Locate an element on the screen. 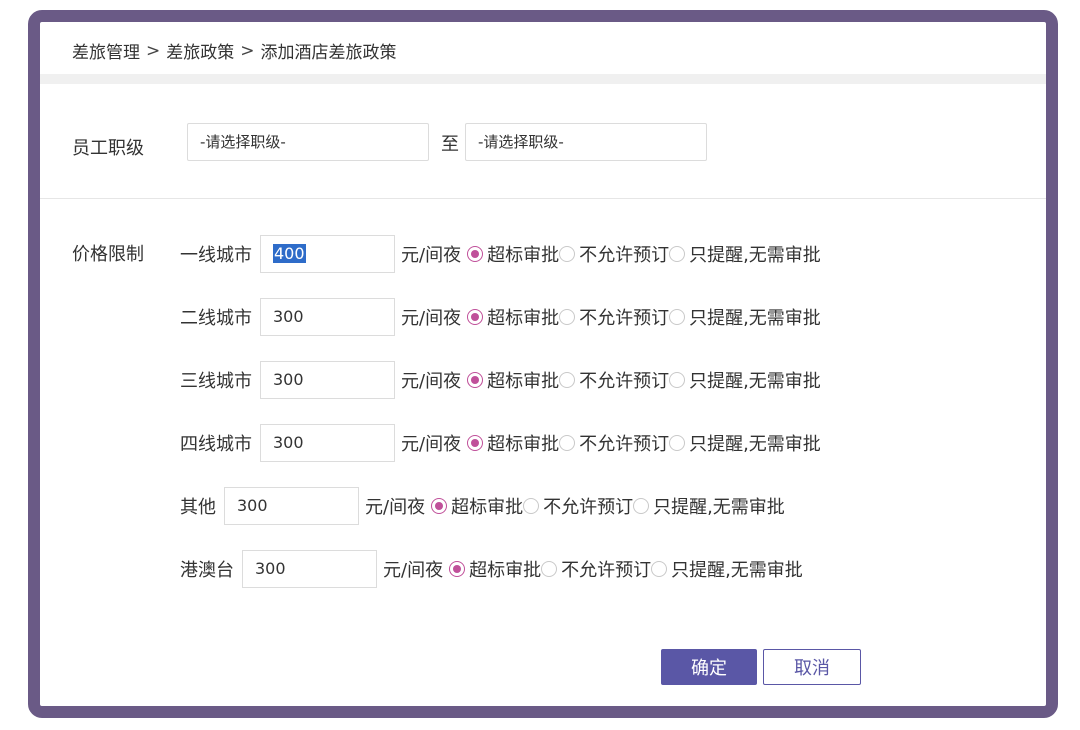 This screenshot has width=1080, height=730. price-input-hk-macau-taiwan: 300 is located at coordinates (309, 569).